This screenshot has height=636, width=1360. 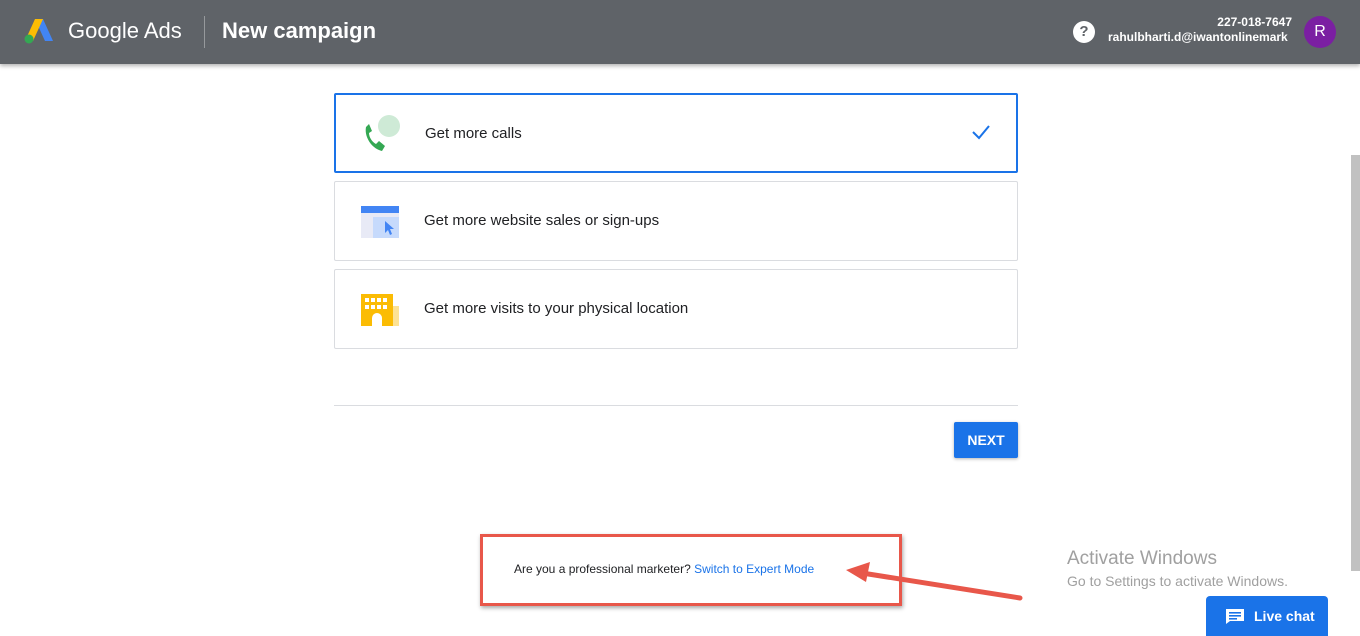 What do you see at coordinates (986, 440) in the screenshot?
I see `next-button: NEXT` at bounding box center [986, 440].